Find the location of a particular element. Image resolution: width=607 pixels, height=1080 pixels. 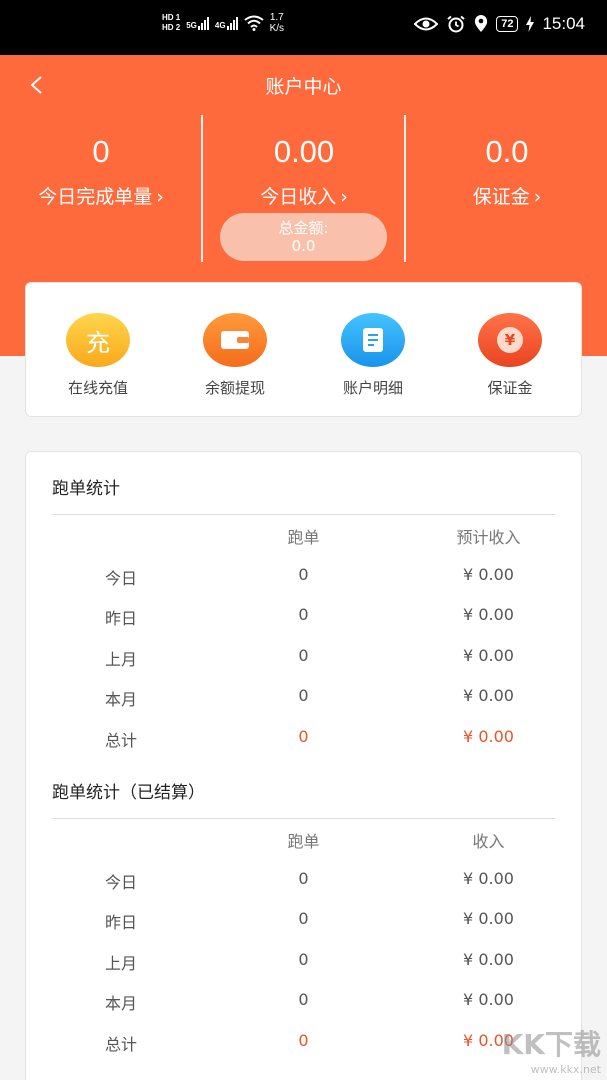

today-orders-label: 今日完成单量 › is located at coordinates (101, 197).